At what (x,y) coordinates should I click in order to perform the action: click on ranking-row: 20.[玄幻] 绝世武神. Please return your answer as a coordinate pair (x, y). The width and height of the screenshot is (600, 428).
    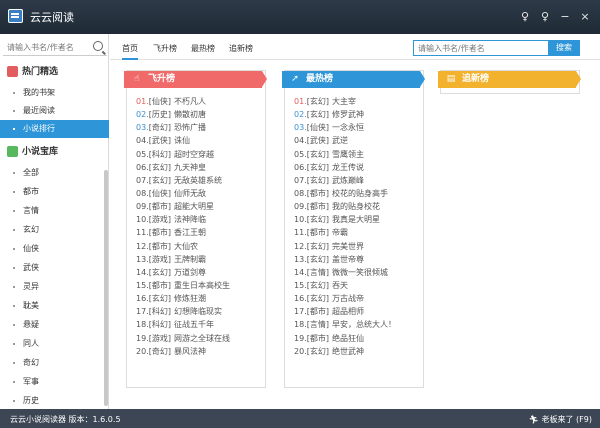
    Looking at the image, I should click on (345, 351).